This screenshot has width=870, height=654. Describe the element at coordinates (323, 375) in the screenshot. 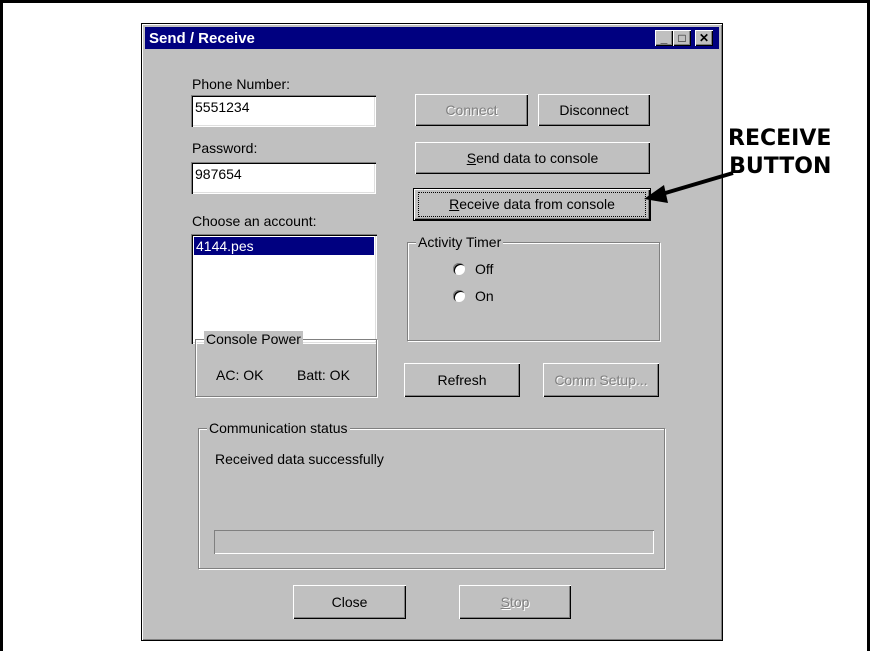

I see `battery-status: Batt: OK` at that location.